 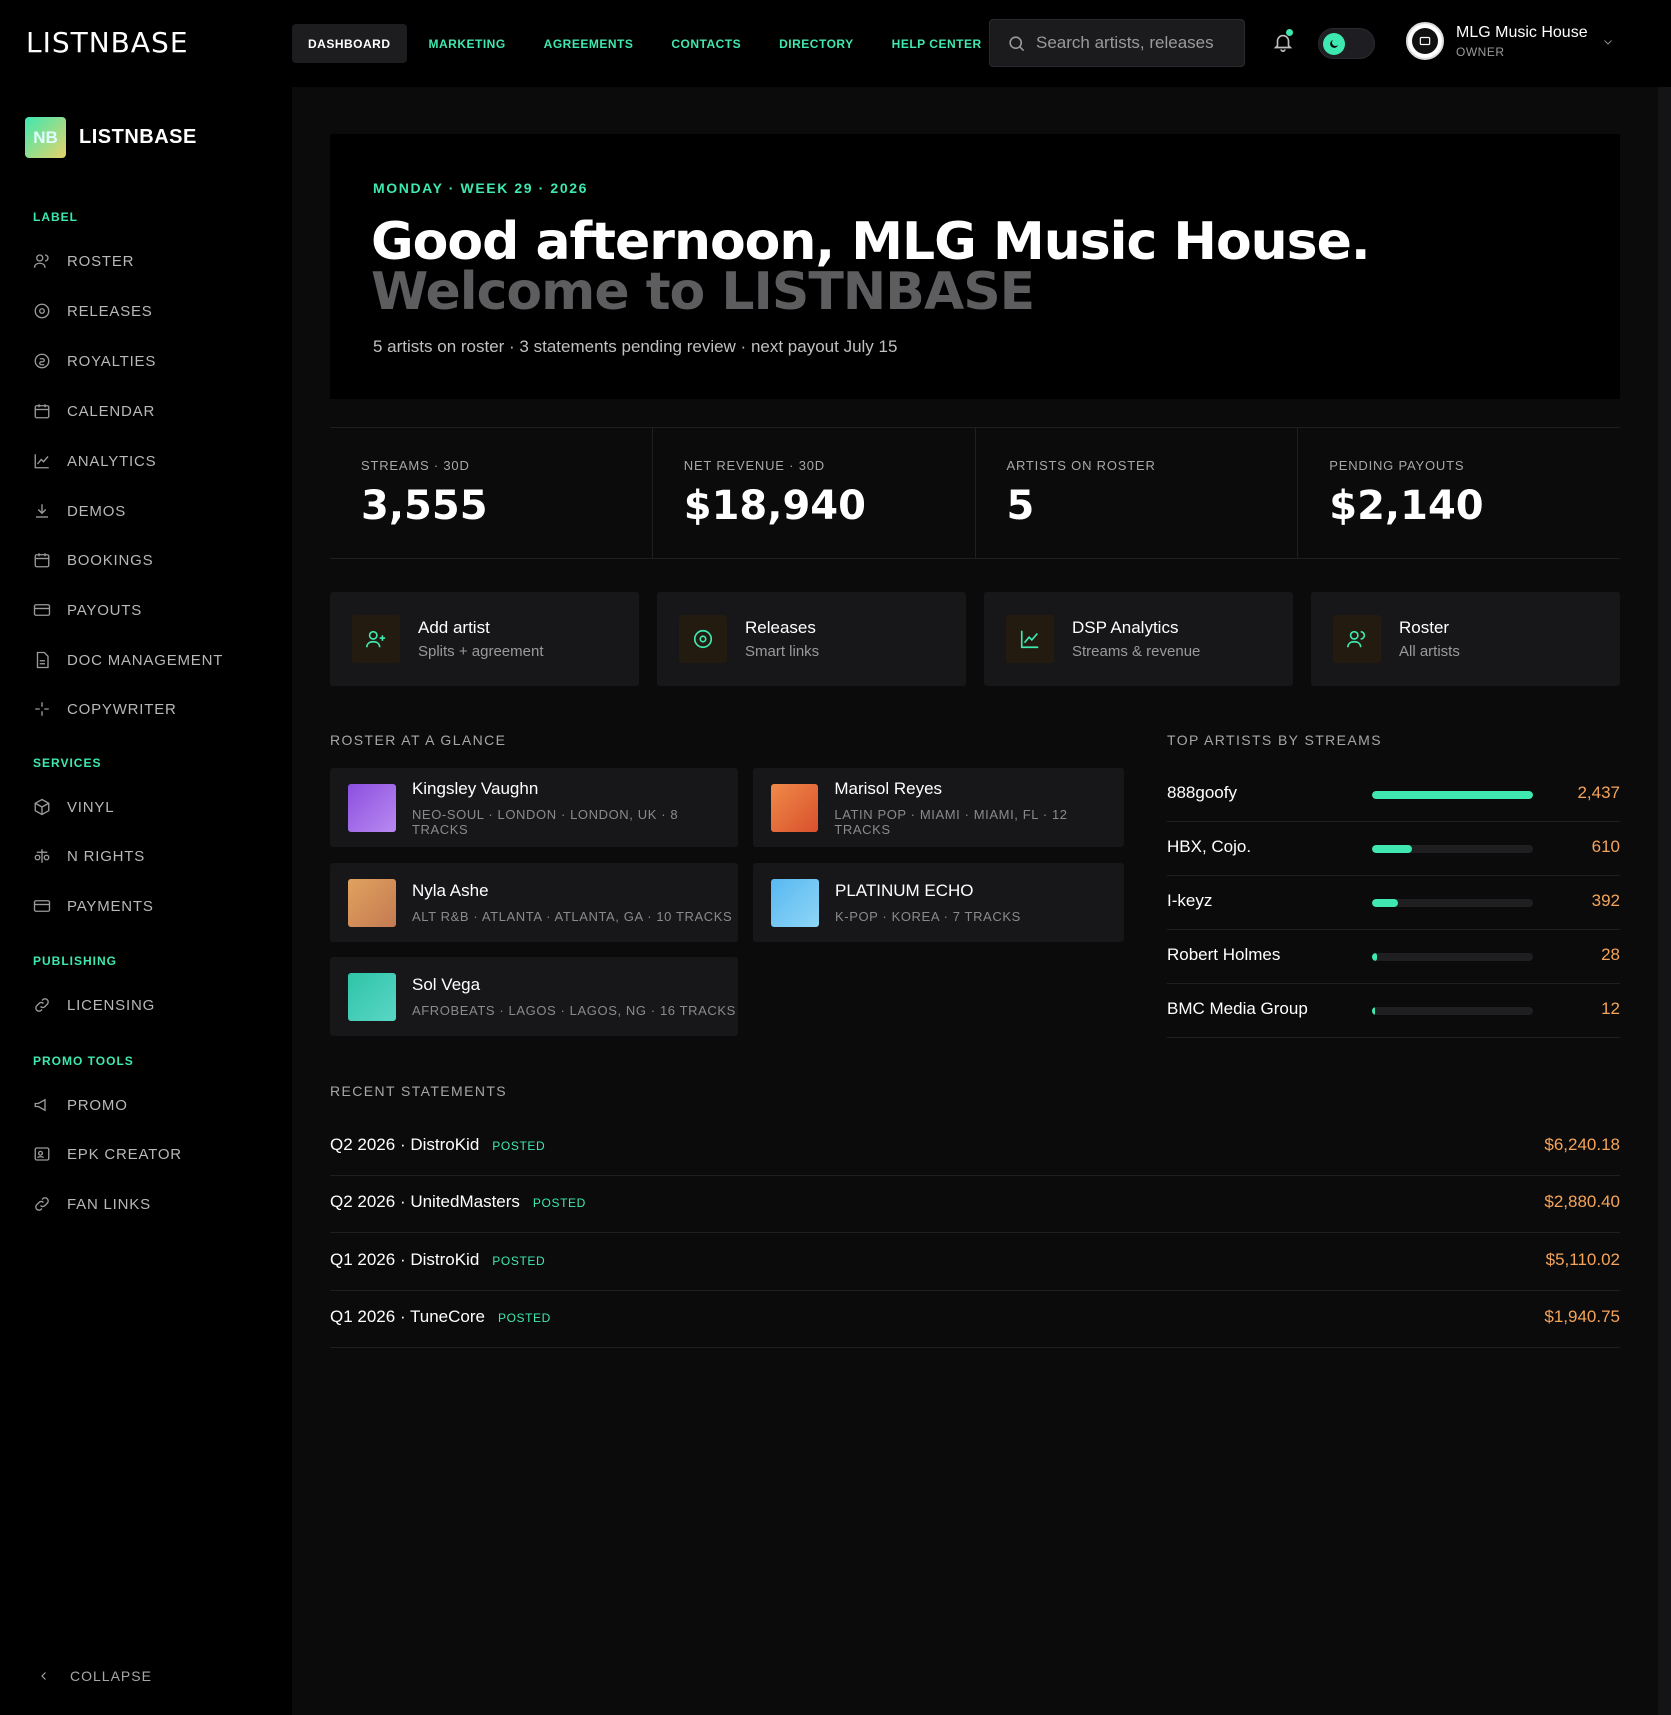 I want to click on disc-icon, so click(x=42, y=311).